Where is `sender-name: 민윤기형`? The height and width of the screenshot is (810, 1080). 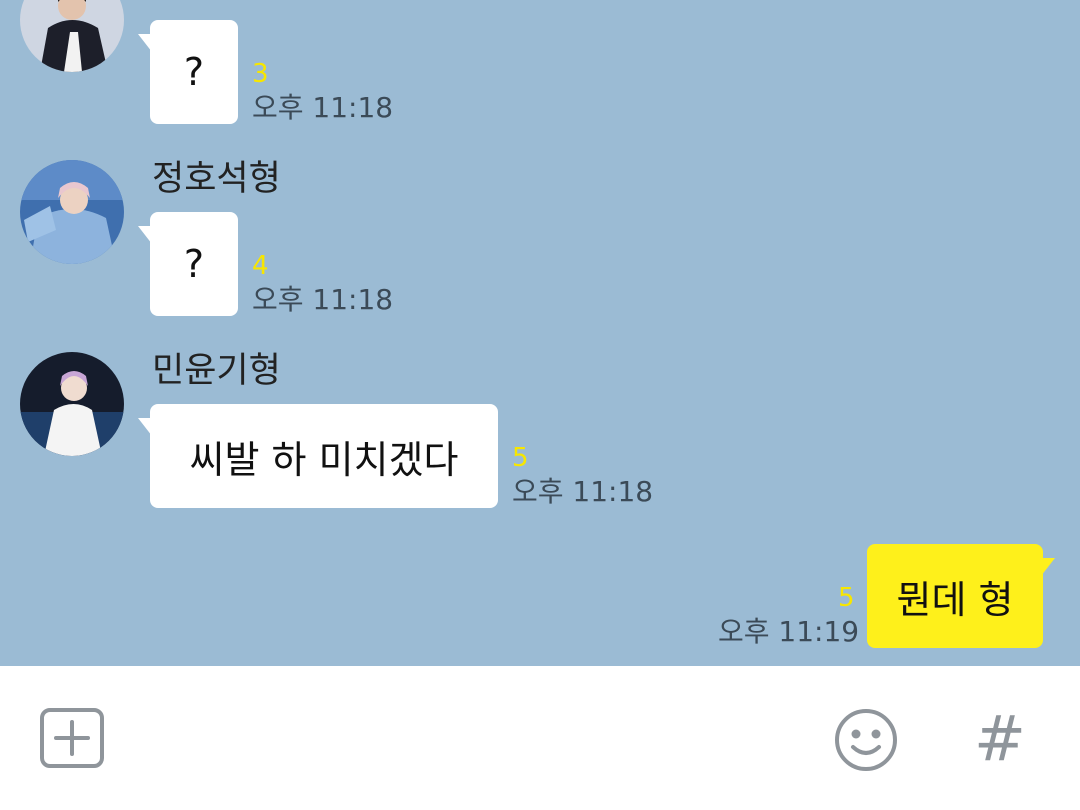
sender-name: 민윤기형 is located at coordinates (216, 371).